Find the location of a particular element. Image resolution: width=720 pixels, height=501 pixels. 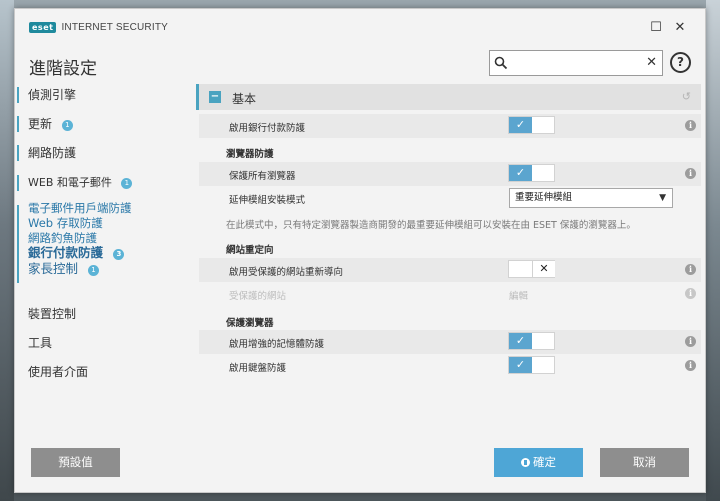

sidebar-subitem-label: 銀行付款防護 is located at coordinates (66, 252).